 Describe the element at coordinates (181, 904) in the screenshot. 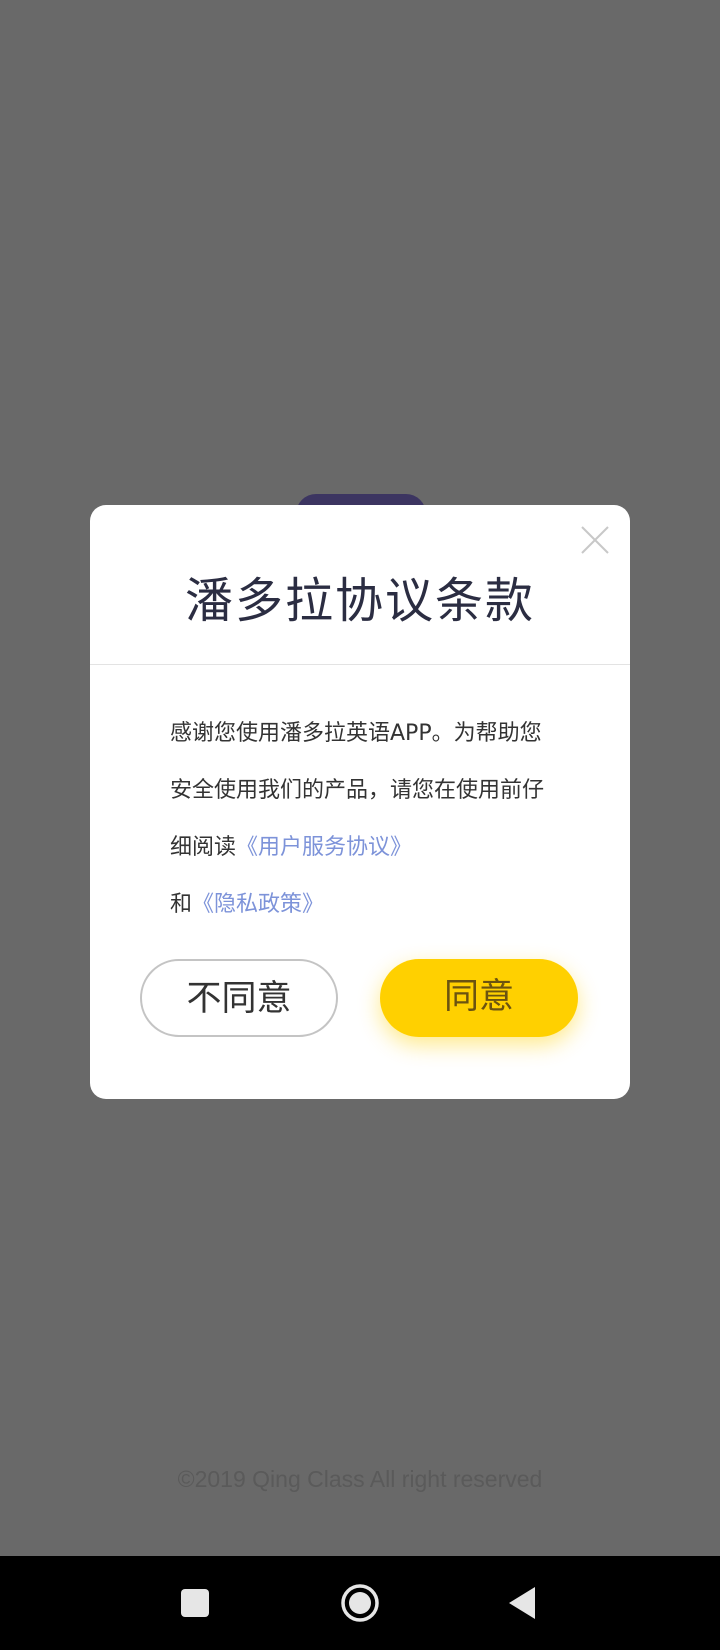

I see `body-text-and: 和` at that location.